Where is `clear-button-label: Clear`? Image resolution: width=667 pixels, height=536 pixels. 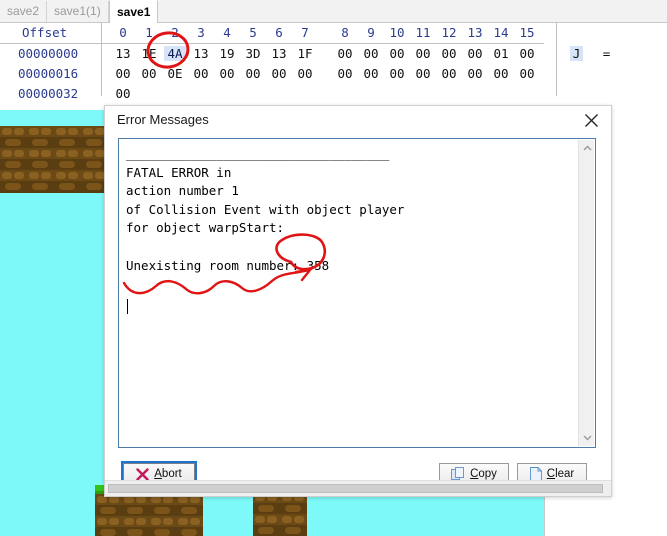 clear-button-label: Clear is located at coordinates (561, 474).